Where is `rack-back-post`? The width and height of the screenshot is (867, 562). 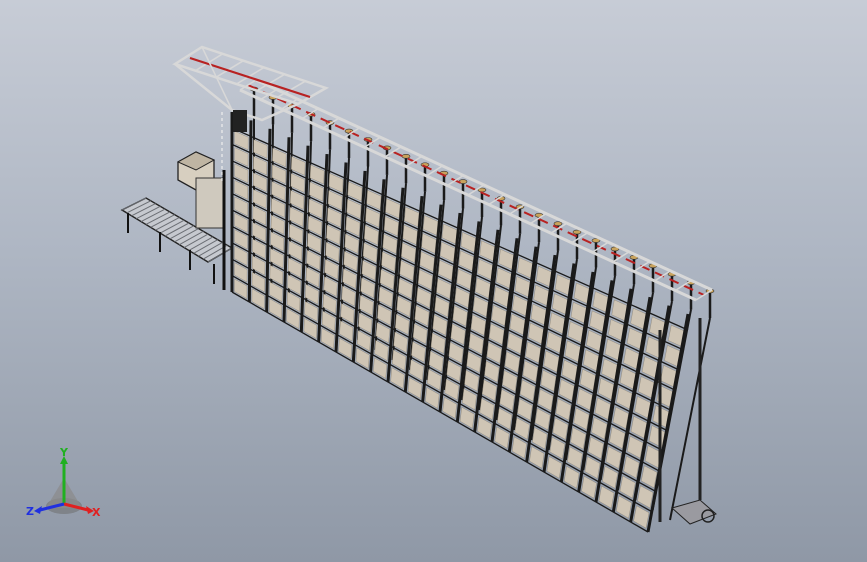 rack-back-post is located at coordinates (690, 419).